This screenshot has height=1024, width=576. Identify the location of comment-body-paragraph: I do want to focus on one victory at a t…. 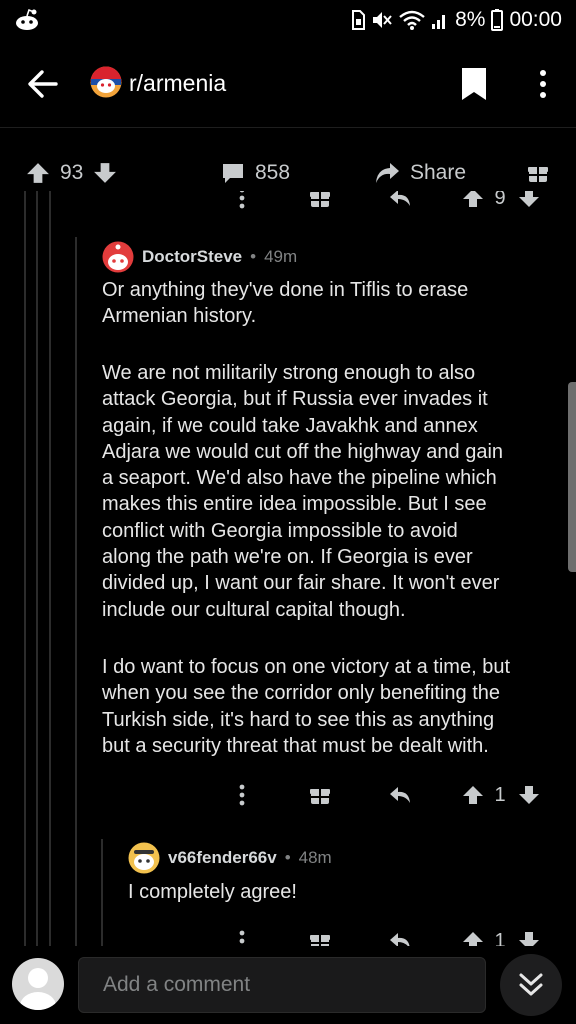
(306, 706).